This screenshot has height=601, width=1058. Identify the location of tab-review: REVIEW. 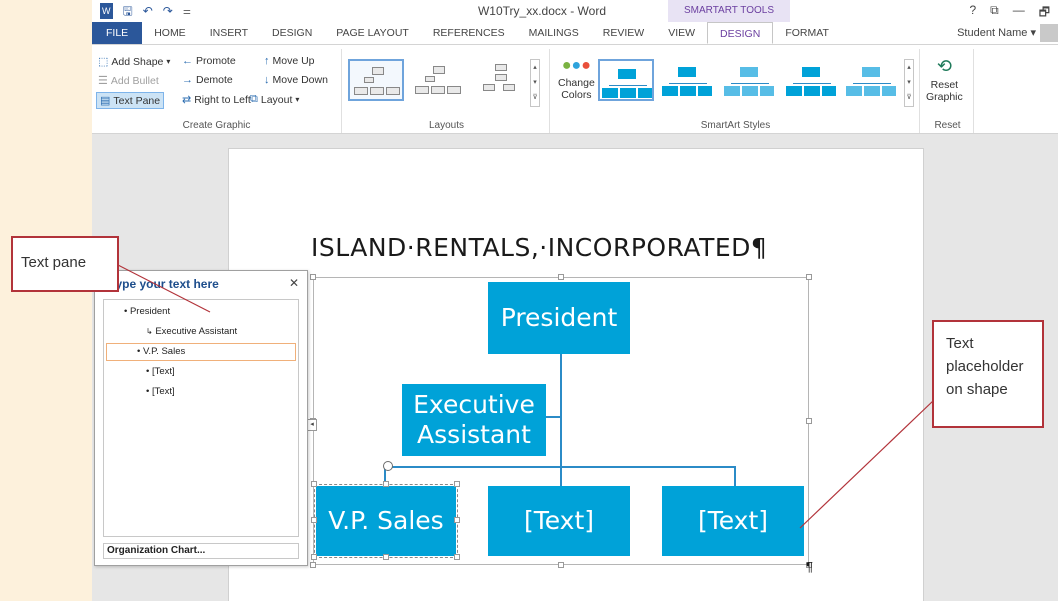
(623, 33).